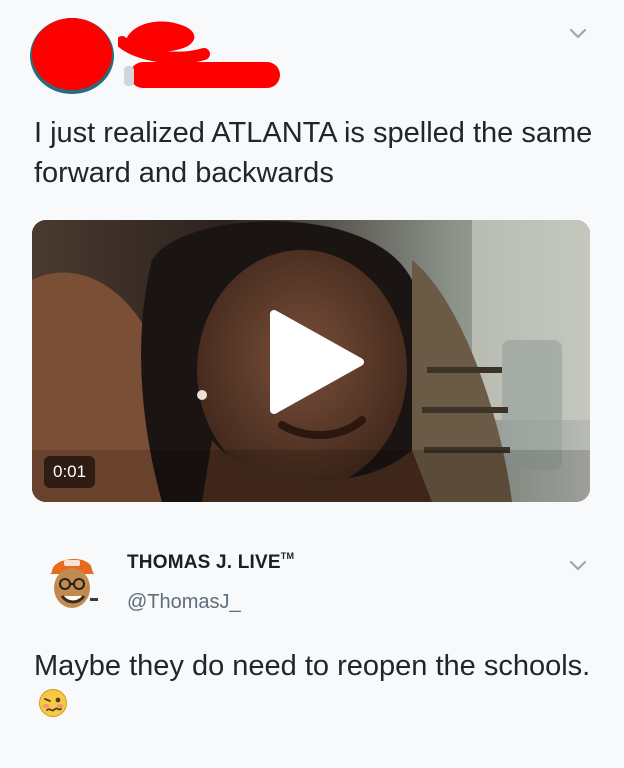 The image size is (624, 768). I want to click on trademark-mark: TM, so click(287, 556).